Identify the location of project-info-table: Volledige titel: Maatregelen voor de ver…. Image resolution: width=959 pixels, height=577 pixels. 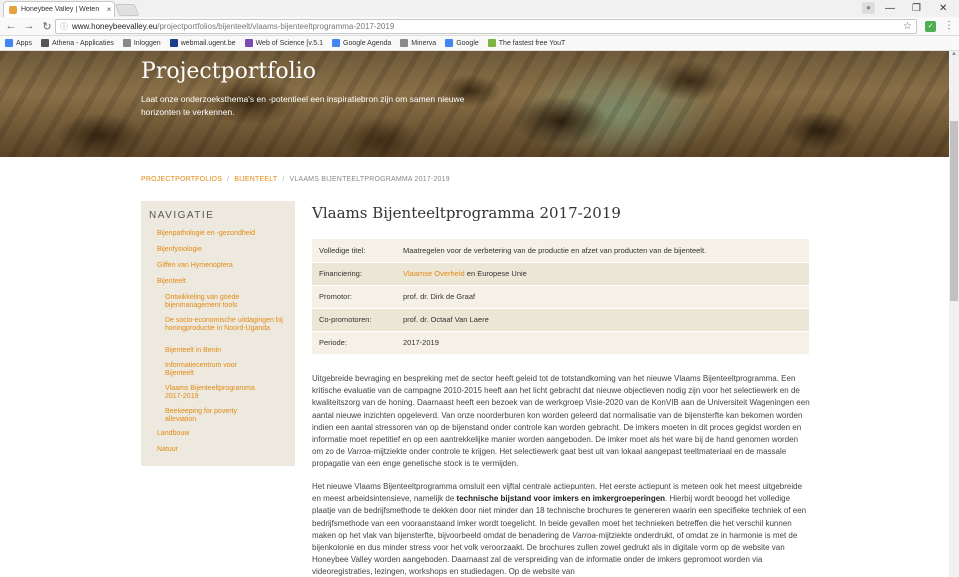
(560, 297).